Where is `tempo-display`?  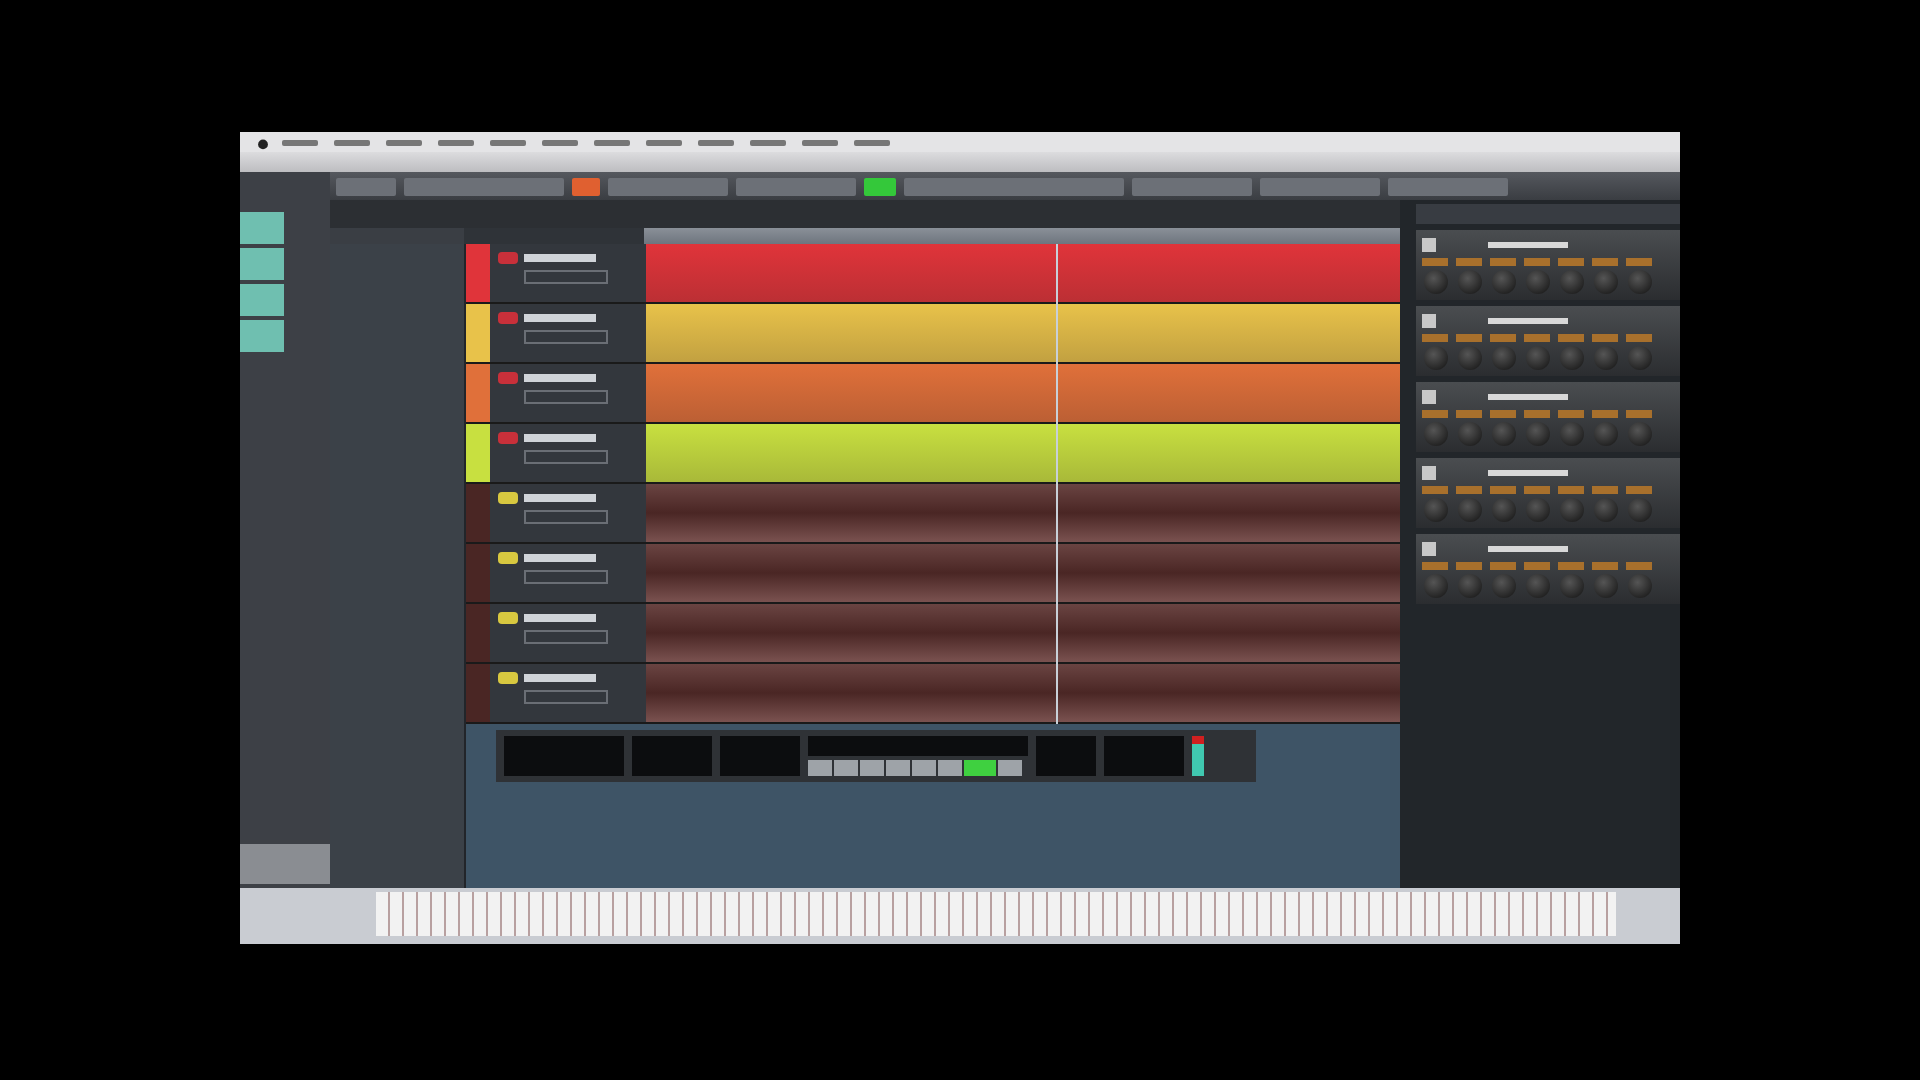
tempo-display is located at coordinates (1066, 756).